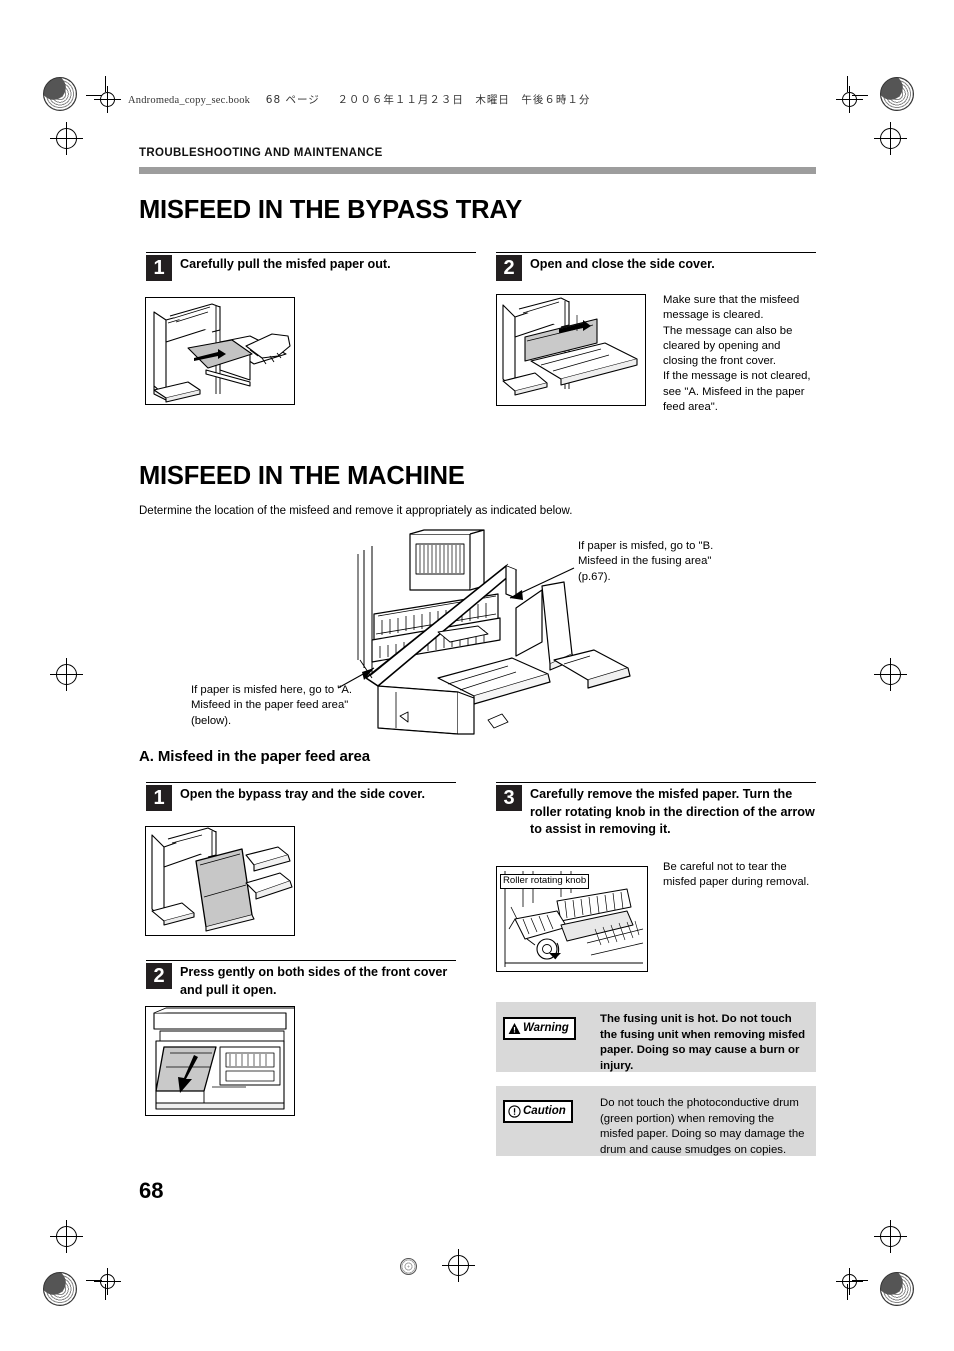 The image size is (954, 1351). Describe the element at coordinates (546, 1027) in the screenshot. I see `warning-label: Warning` at that location.